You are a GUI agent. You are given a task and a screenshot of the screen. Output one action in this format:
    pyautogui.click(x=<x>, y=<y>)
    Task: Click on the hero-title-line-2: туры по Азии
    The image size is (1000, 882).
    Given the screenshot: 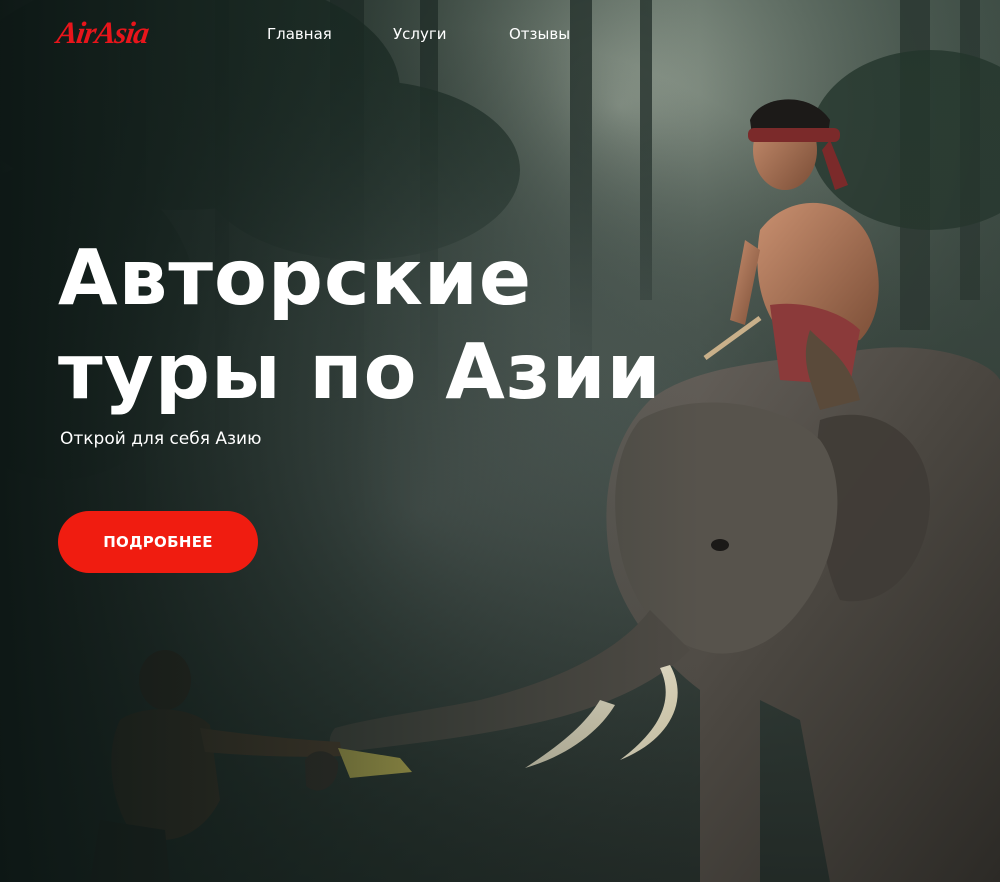 What is the action you would take?
    pyautogui.click(x=360, y=372)
    